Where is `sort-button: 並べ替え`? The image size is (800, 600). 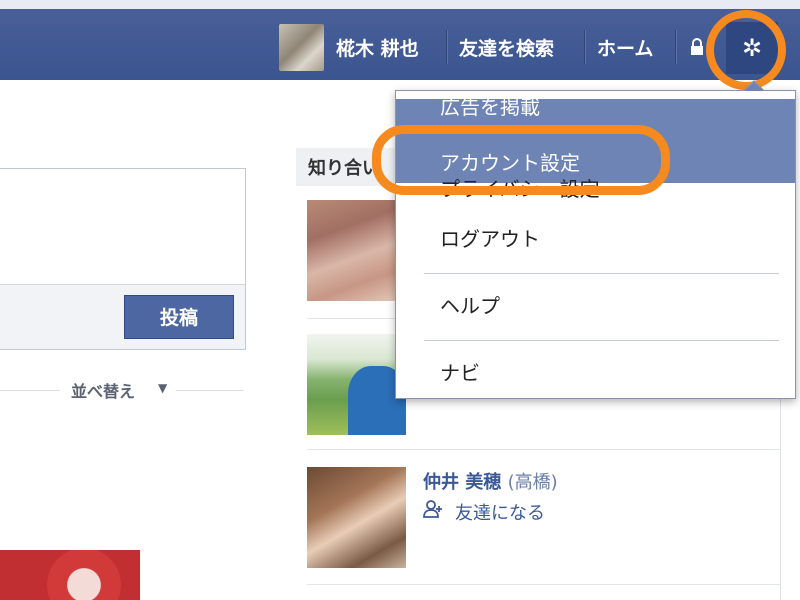 sort-button: 並べ替え is located at coordinates (103, 390).